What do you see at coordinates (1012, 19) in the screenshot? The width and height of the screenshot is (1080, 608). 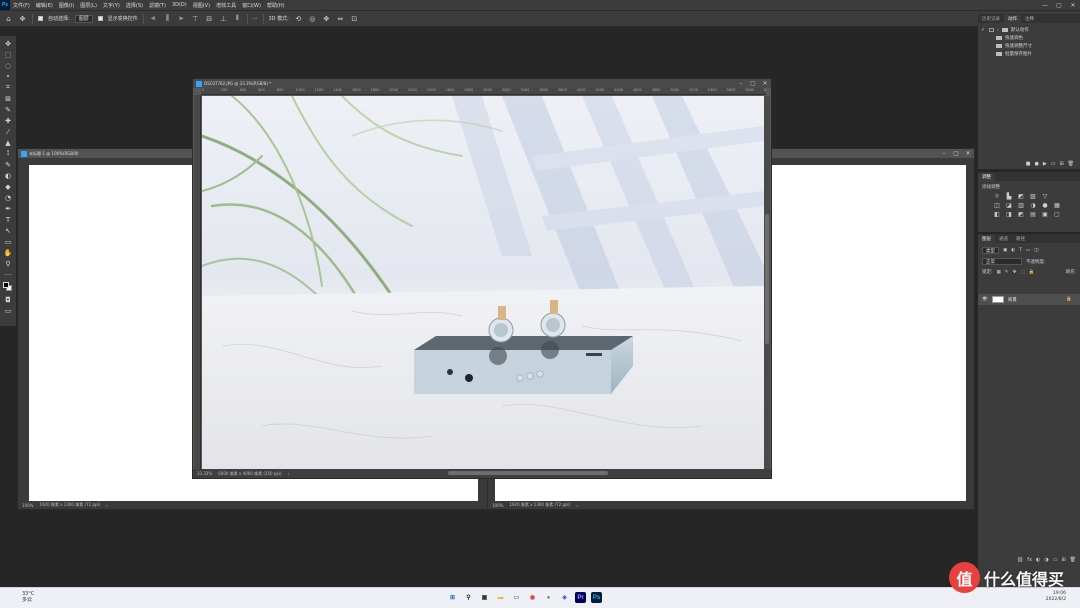 I see `tab-actions: 动作` at bounding box center [1012, 19].